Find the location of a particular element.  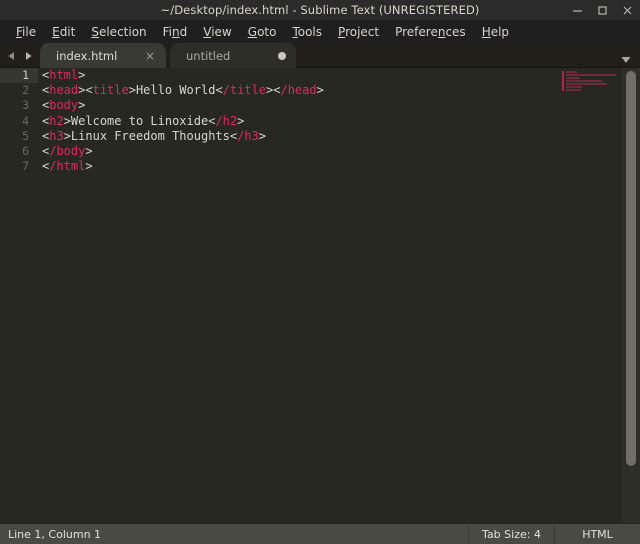

vertical-scrollbar is located at coordinates (631, 295).